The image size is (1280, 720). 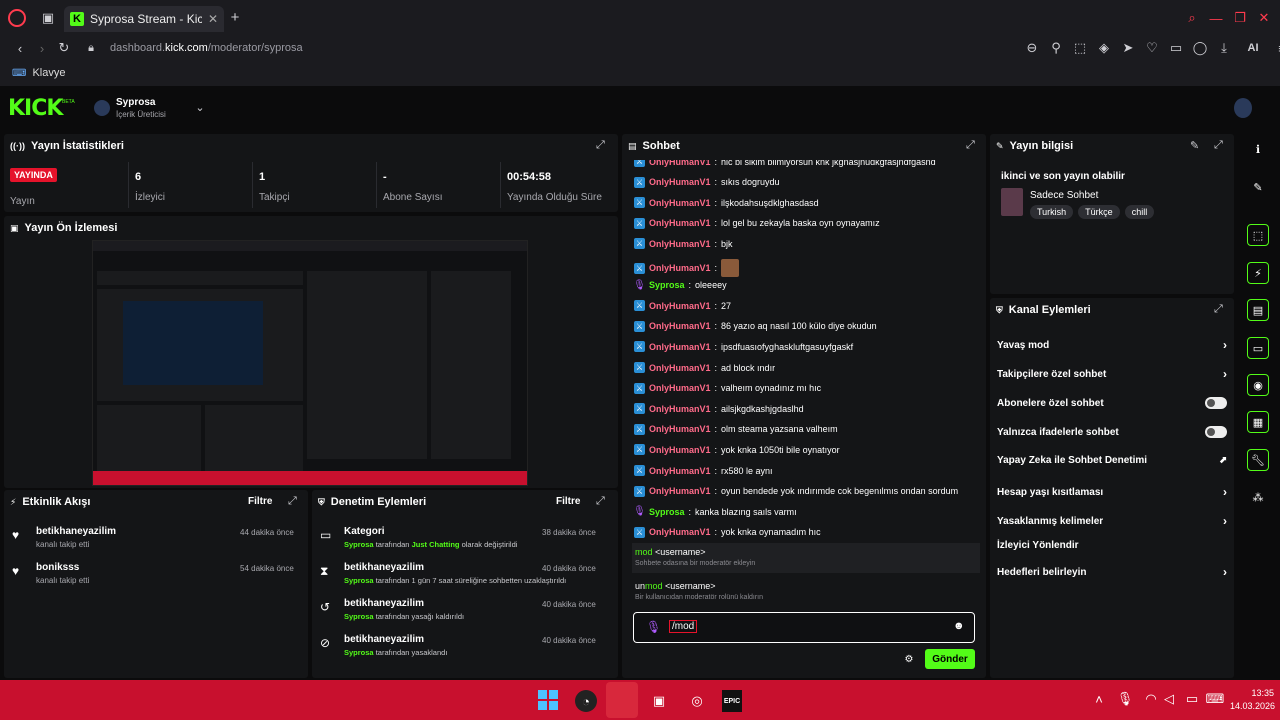 What do you see at coordinates (76, 531) in the screenshot?
I see `activity-user: betikhaneyazilim` at bounding box center [76, 531].